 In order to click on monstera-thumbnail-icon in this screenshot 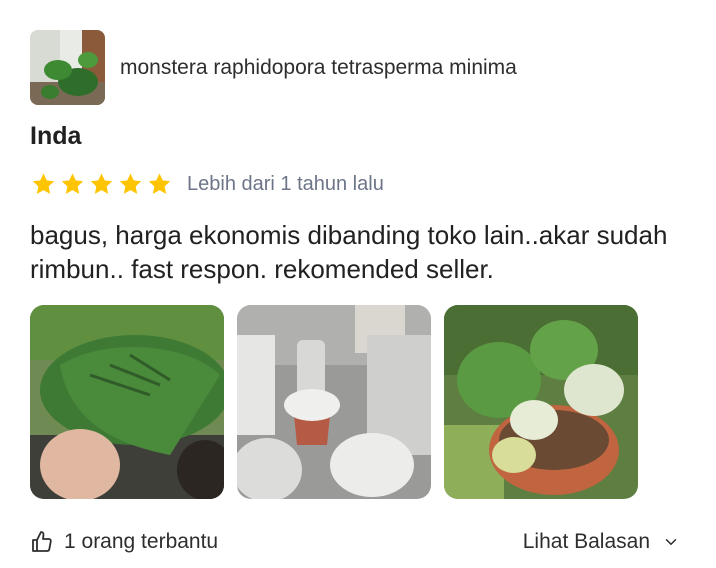, I will do `click(67, 67)`.